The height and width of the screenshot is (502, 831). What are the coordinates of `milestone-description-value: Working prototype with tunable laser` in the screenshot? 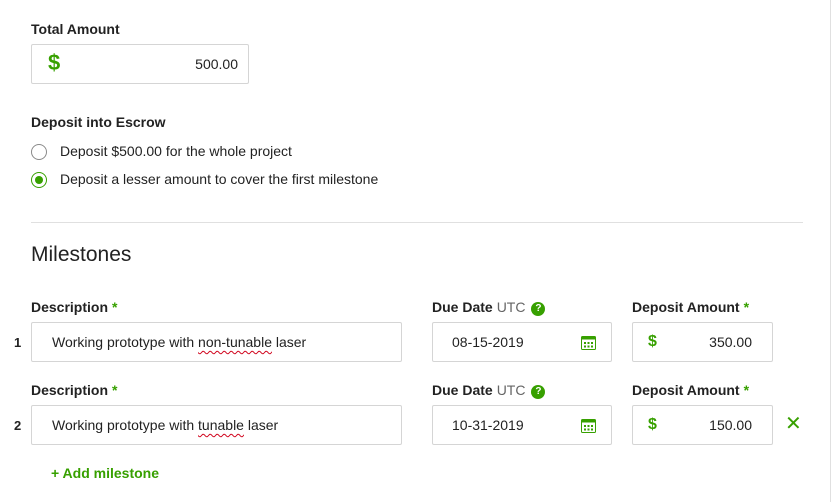 It's located at (165, 425).